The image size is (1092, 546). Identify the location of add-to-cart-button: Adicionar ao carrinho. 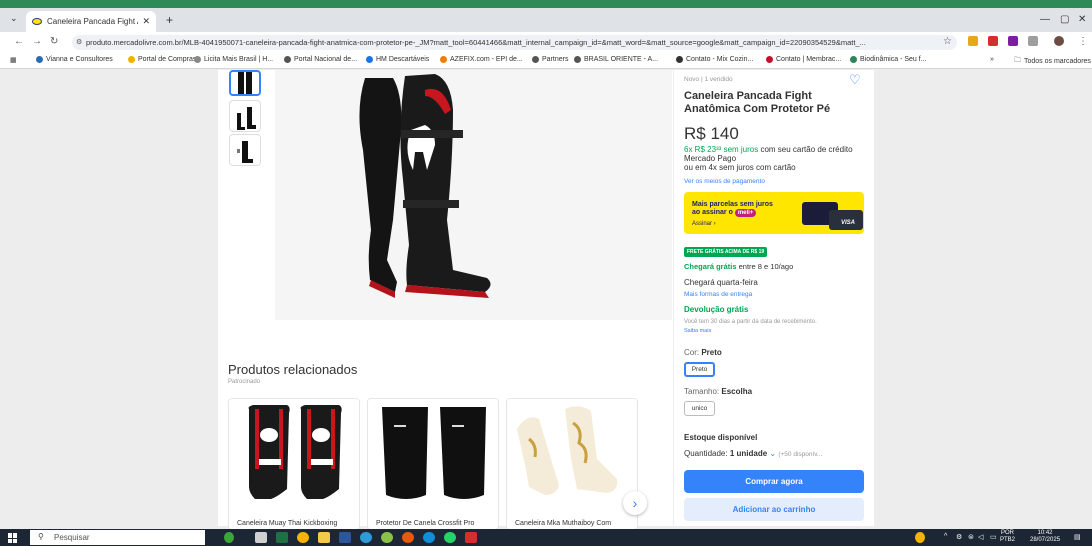
(774, 509).